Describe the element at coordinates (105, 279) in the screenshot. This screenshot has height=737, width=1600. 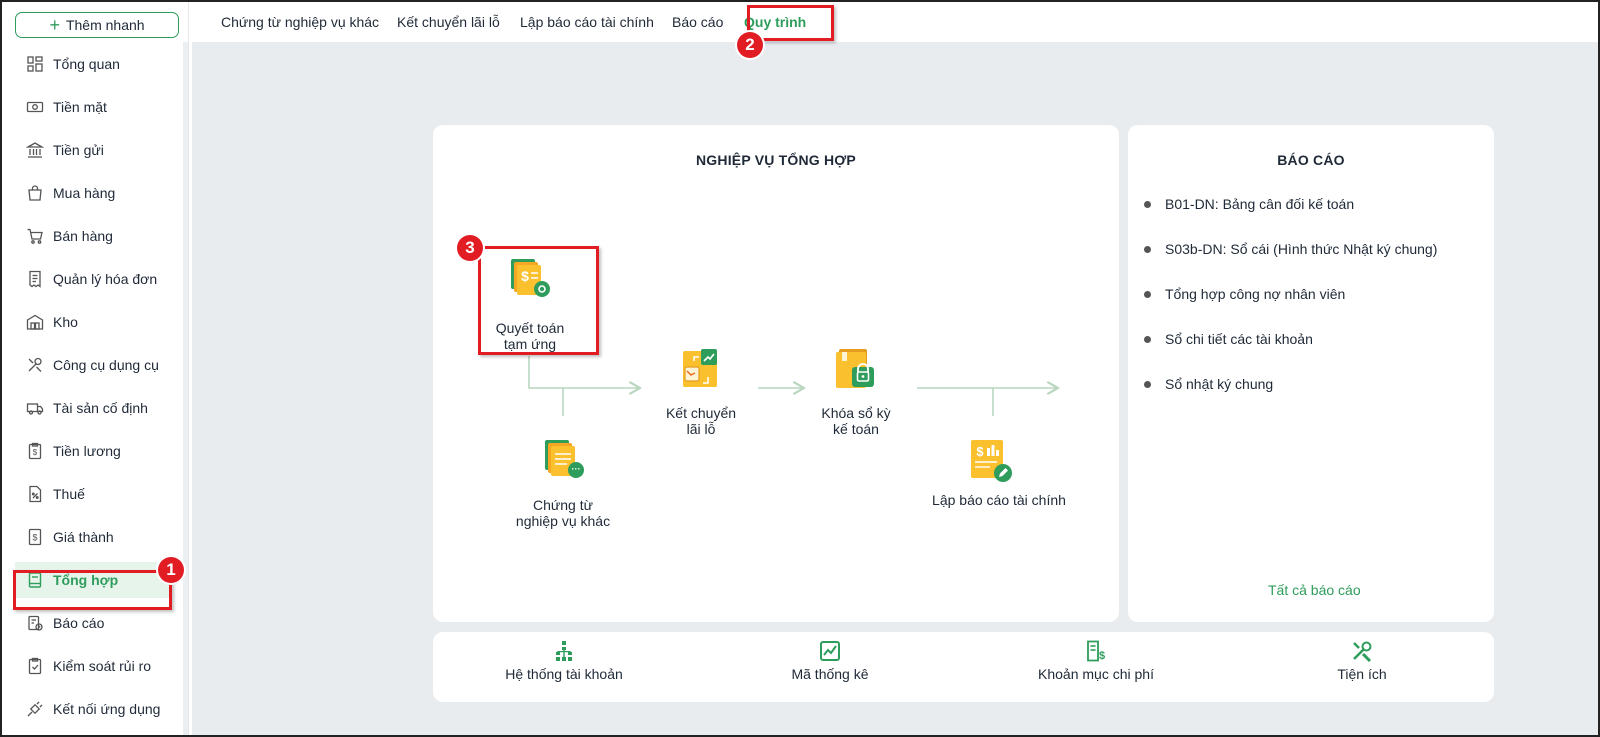
I see `sidebar-item-label: Quản lý hóa đơn` at that location.